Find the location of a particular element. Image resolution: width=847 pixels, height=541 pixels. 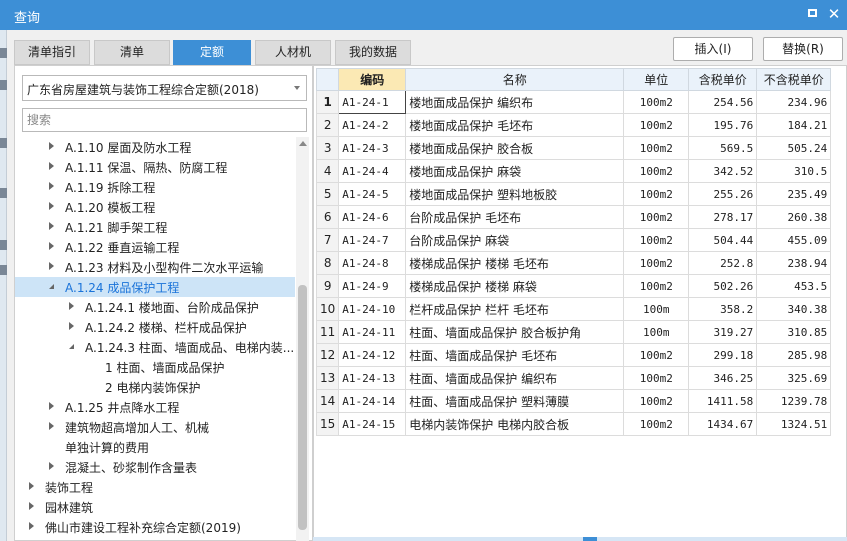

tree-node: 混凝土、砂浆制作含量表 is located at coordinates (155, 467).